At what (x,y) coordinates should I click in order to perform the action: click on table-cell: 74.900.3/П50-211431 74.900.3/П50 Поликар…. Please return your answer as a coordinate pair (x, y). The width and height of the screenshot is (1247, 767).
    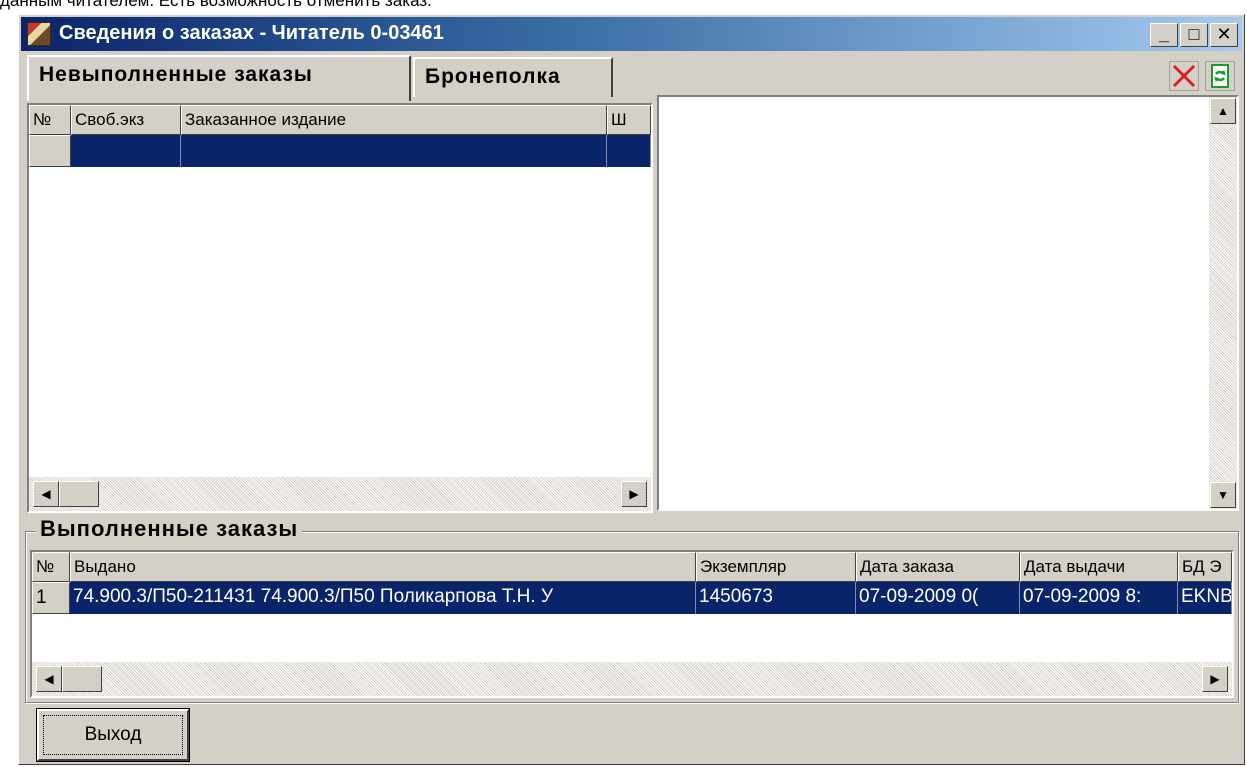
    Looking at the image, I should click on (383, 598).